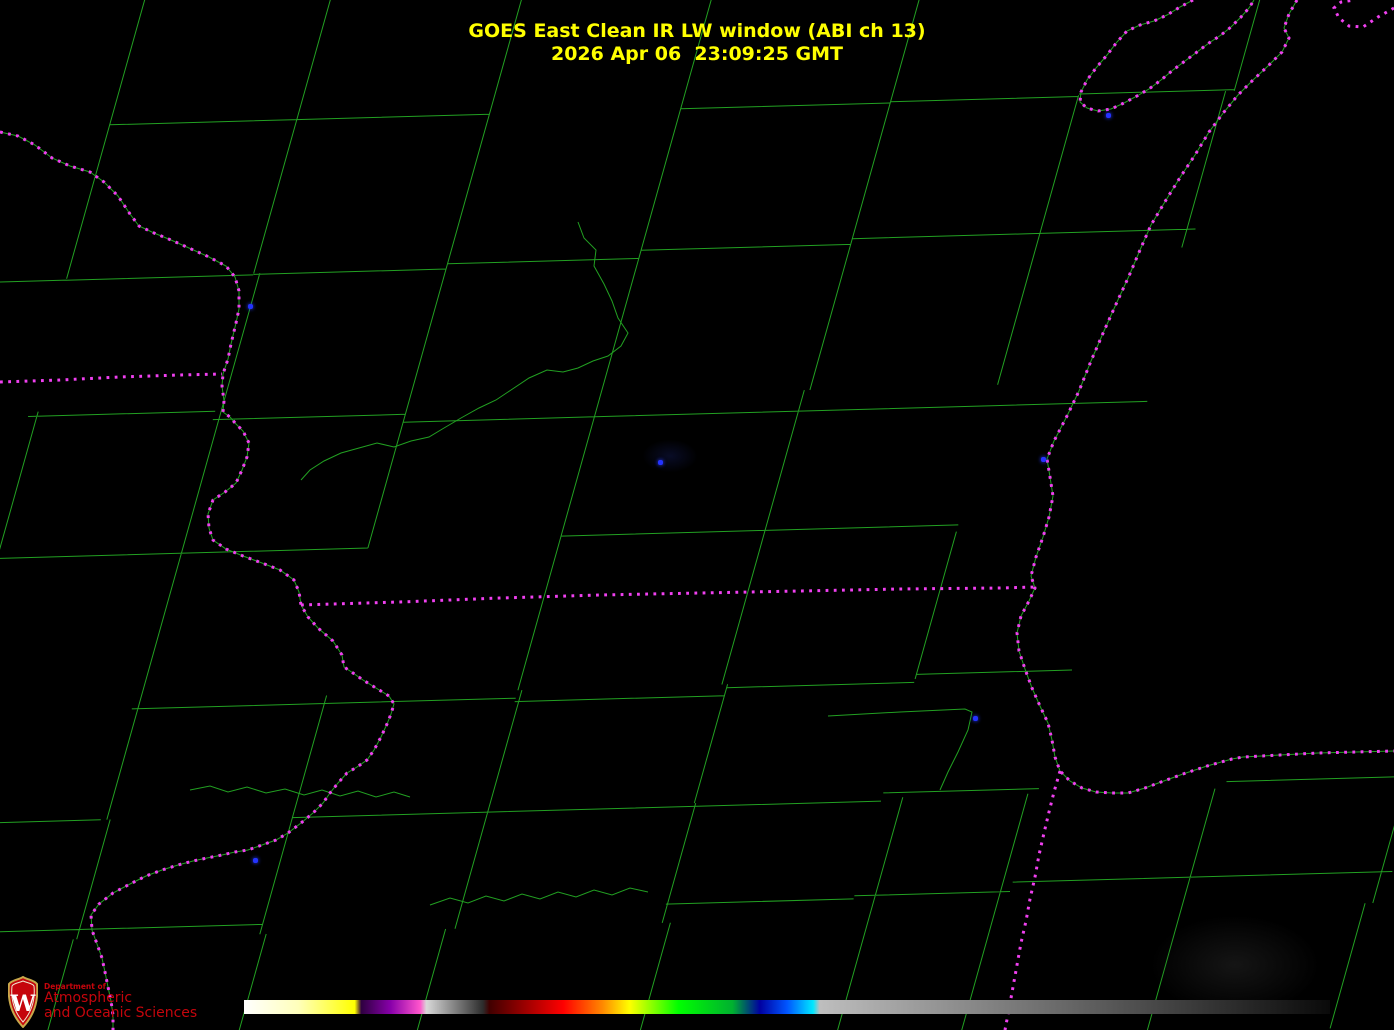 This screenshot has width=1394, height=1030. What do you see at coordinates (121, 1013) in the screenshot?
I see `logo-name-line-2: and Oceanic Sciences` at bounding box center [121, 1013].